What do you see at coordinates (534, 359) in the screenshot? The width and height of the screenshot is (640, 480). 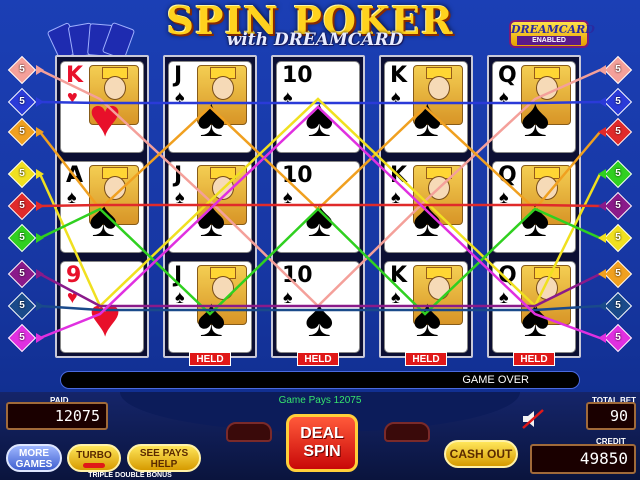 I see `held-indicator: HELD` at bounding box center [534, 359].